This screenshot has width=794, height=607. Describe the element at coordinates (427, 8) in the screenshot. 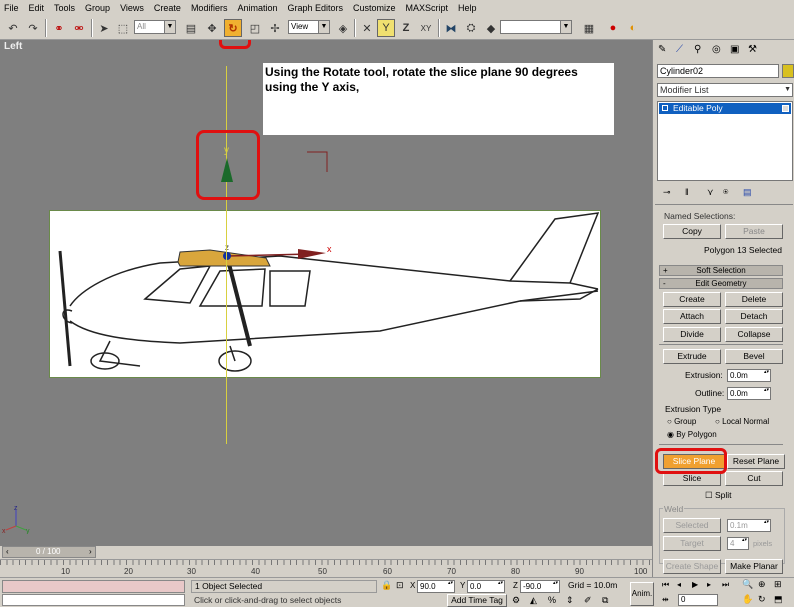

I see `menu-maxscript: MAXScript` at that location.